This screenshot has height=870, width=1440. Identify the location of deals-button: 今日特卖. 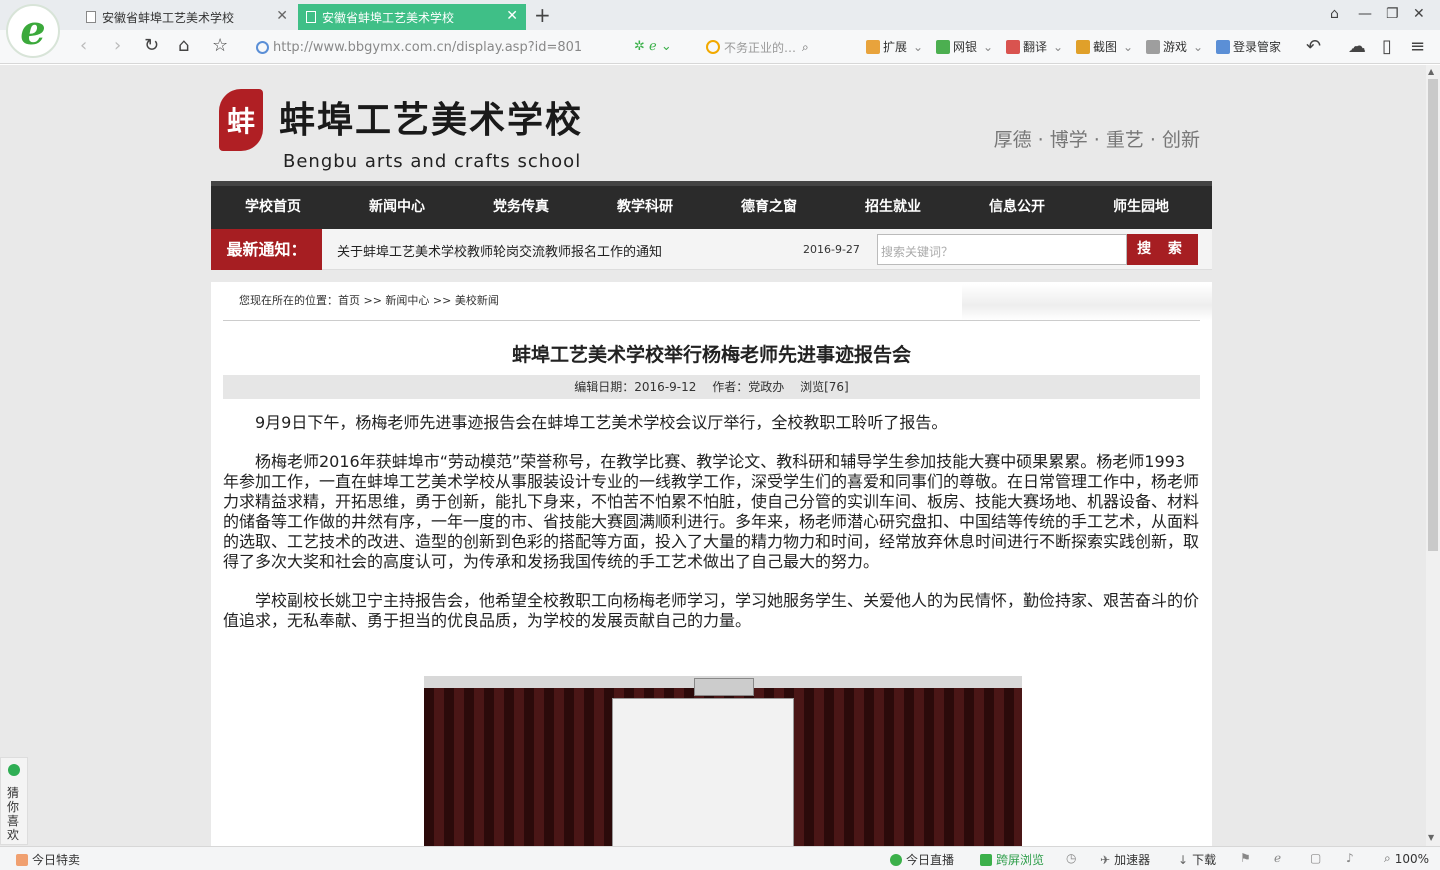
(48, 859).